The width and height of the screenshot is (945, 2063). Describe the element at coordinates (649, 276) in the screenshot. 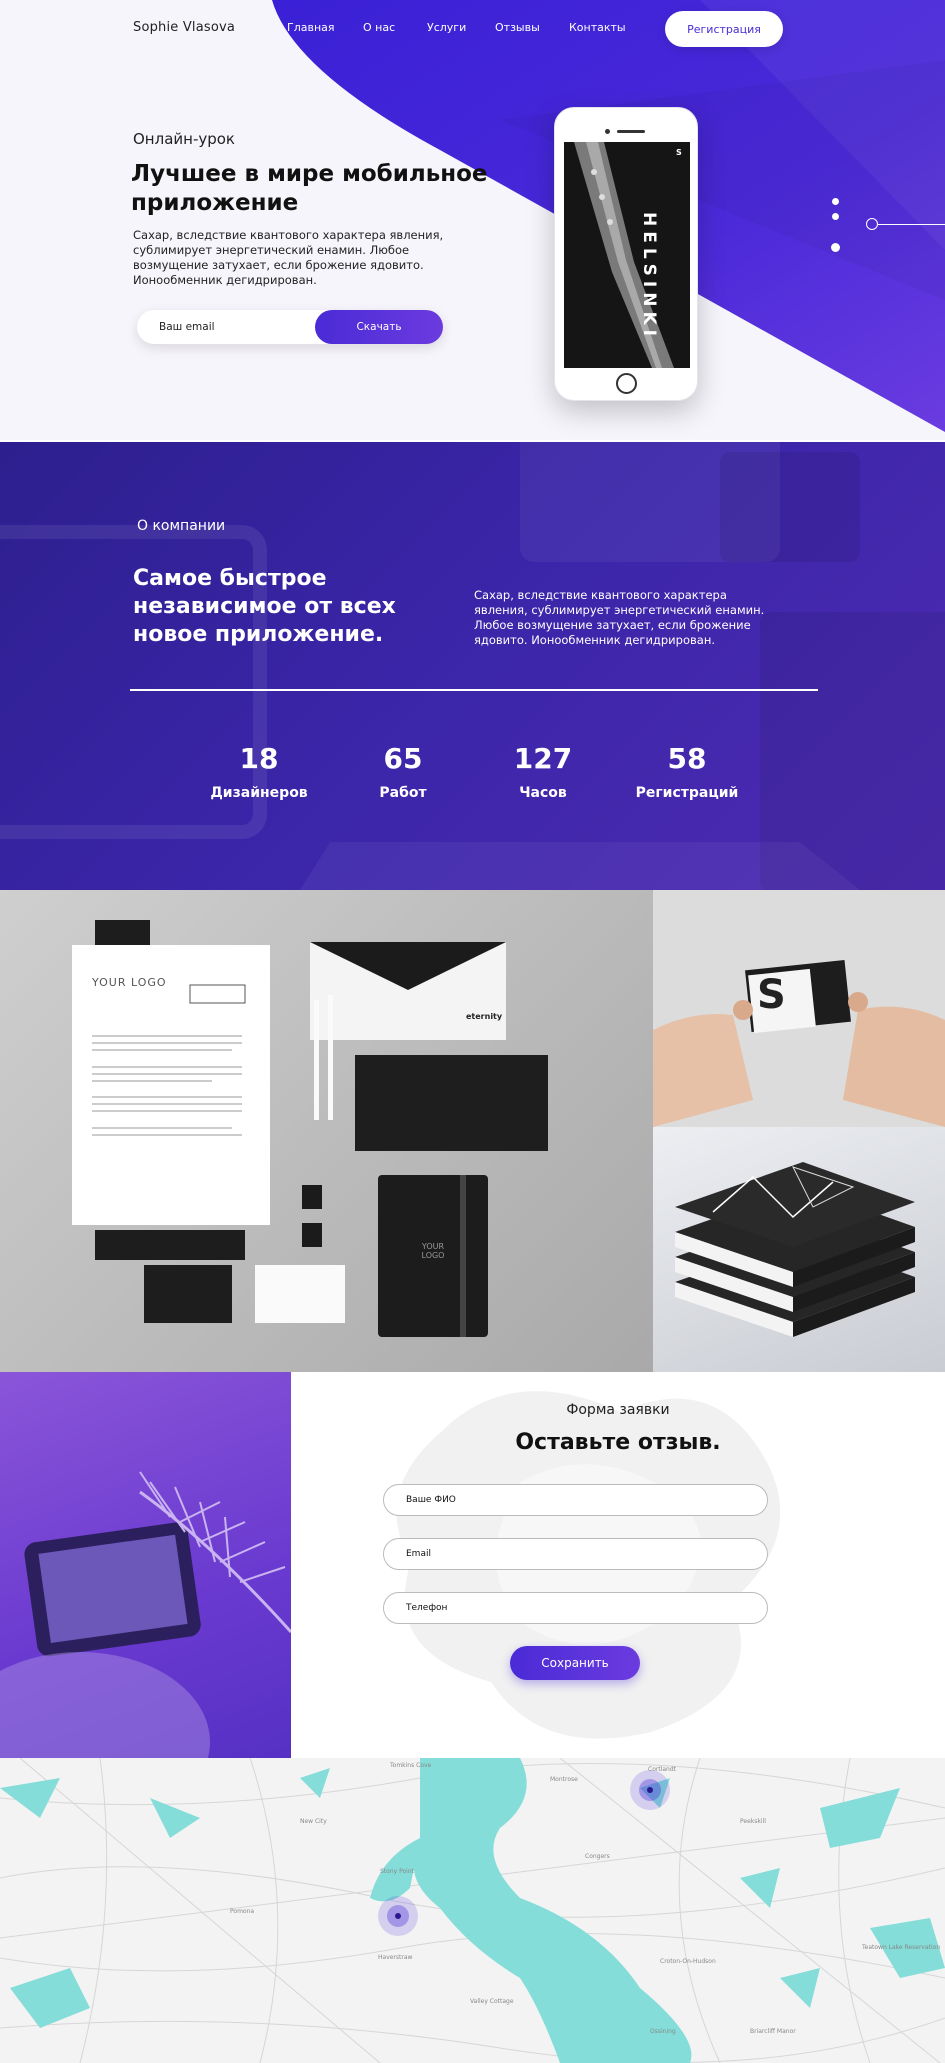

I see `phone-headline: HELSINKI` at that location.